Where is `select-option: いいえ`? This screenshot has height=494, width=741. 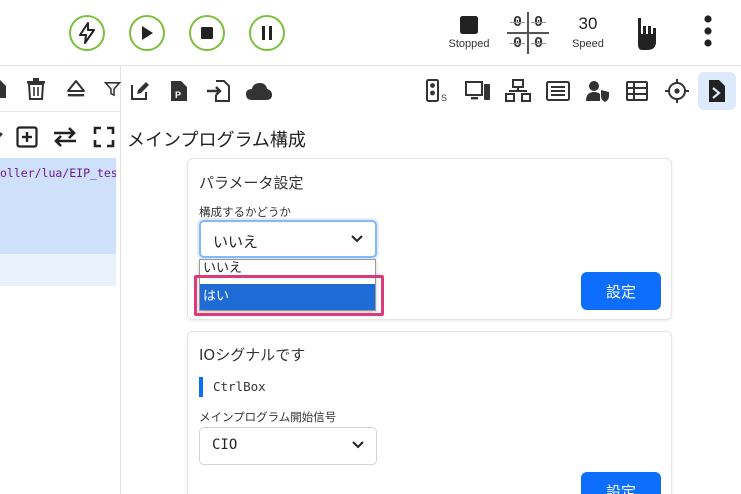 select-option: いいえ is located at coordinates (287, 271).